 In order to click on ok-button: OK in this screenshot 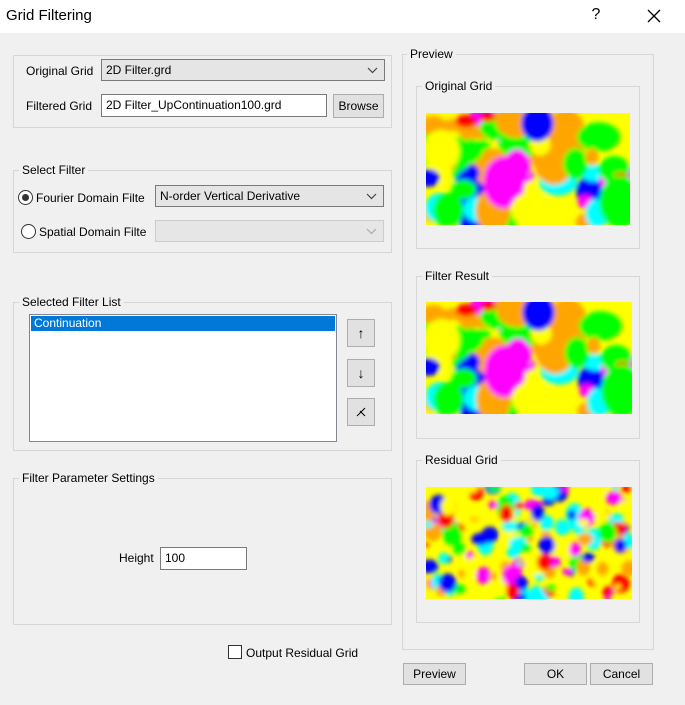, I will do `click(555, 674)`.